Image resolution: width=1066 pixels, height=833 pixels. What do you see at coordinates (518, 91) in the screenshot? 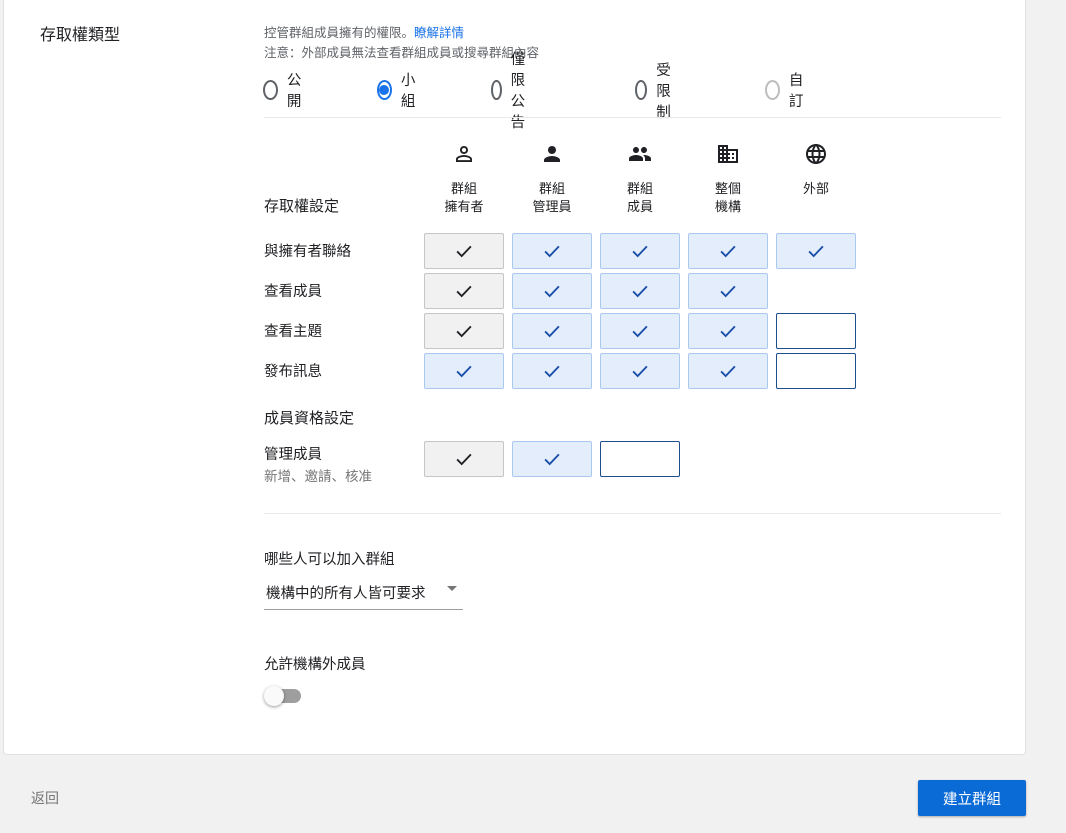
I see `radio-label: 僅限公告` at bounding box center [518, 91].